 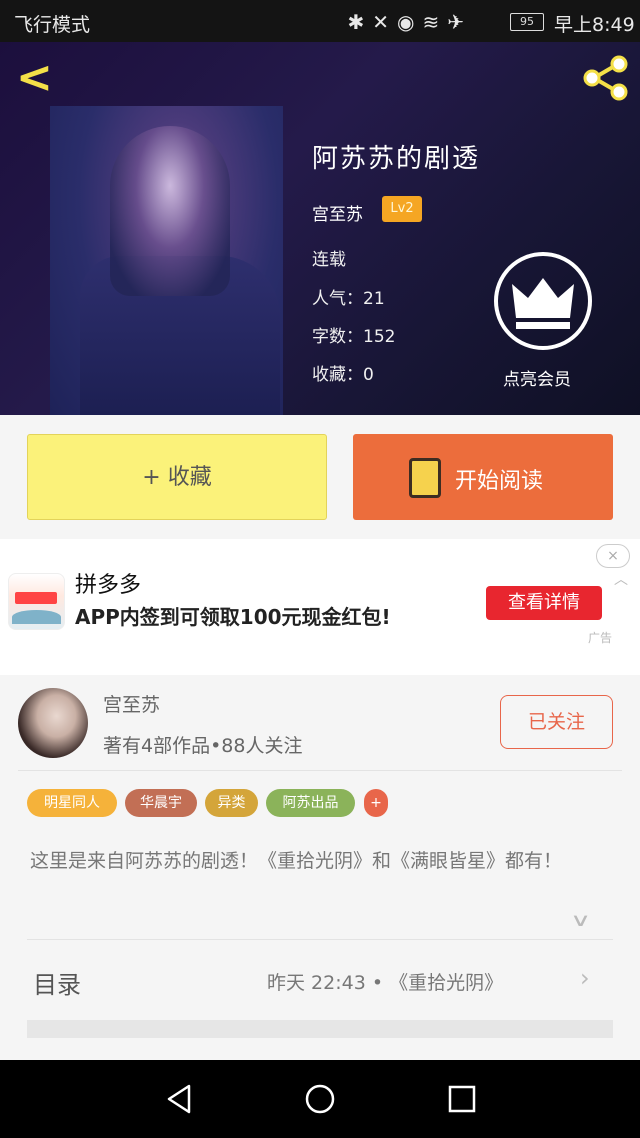 I want to click on author-meta: 著有4部作品•88人关注, so click(x=203, y=746).